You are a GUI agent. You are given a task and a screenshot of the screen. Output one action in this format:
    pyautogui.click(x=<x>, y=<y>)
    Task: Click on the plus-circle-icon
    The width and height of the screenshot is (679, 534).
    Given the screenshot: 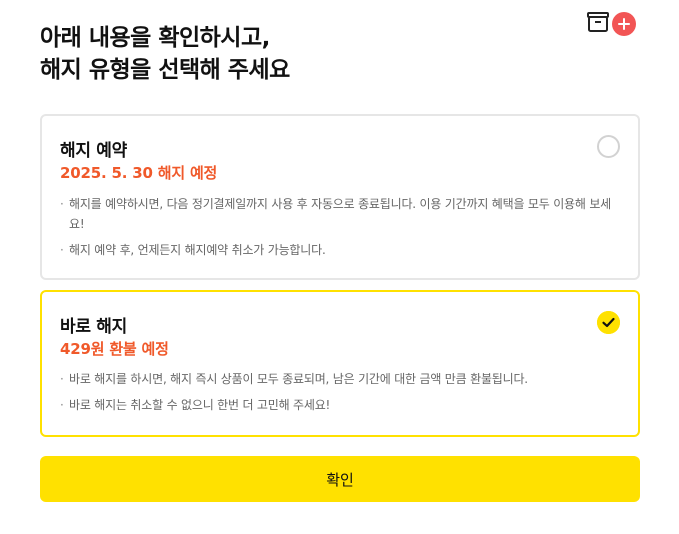 What is the action you would take?
    pyautogui.click(x=624, y=24)
    